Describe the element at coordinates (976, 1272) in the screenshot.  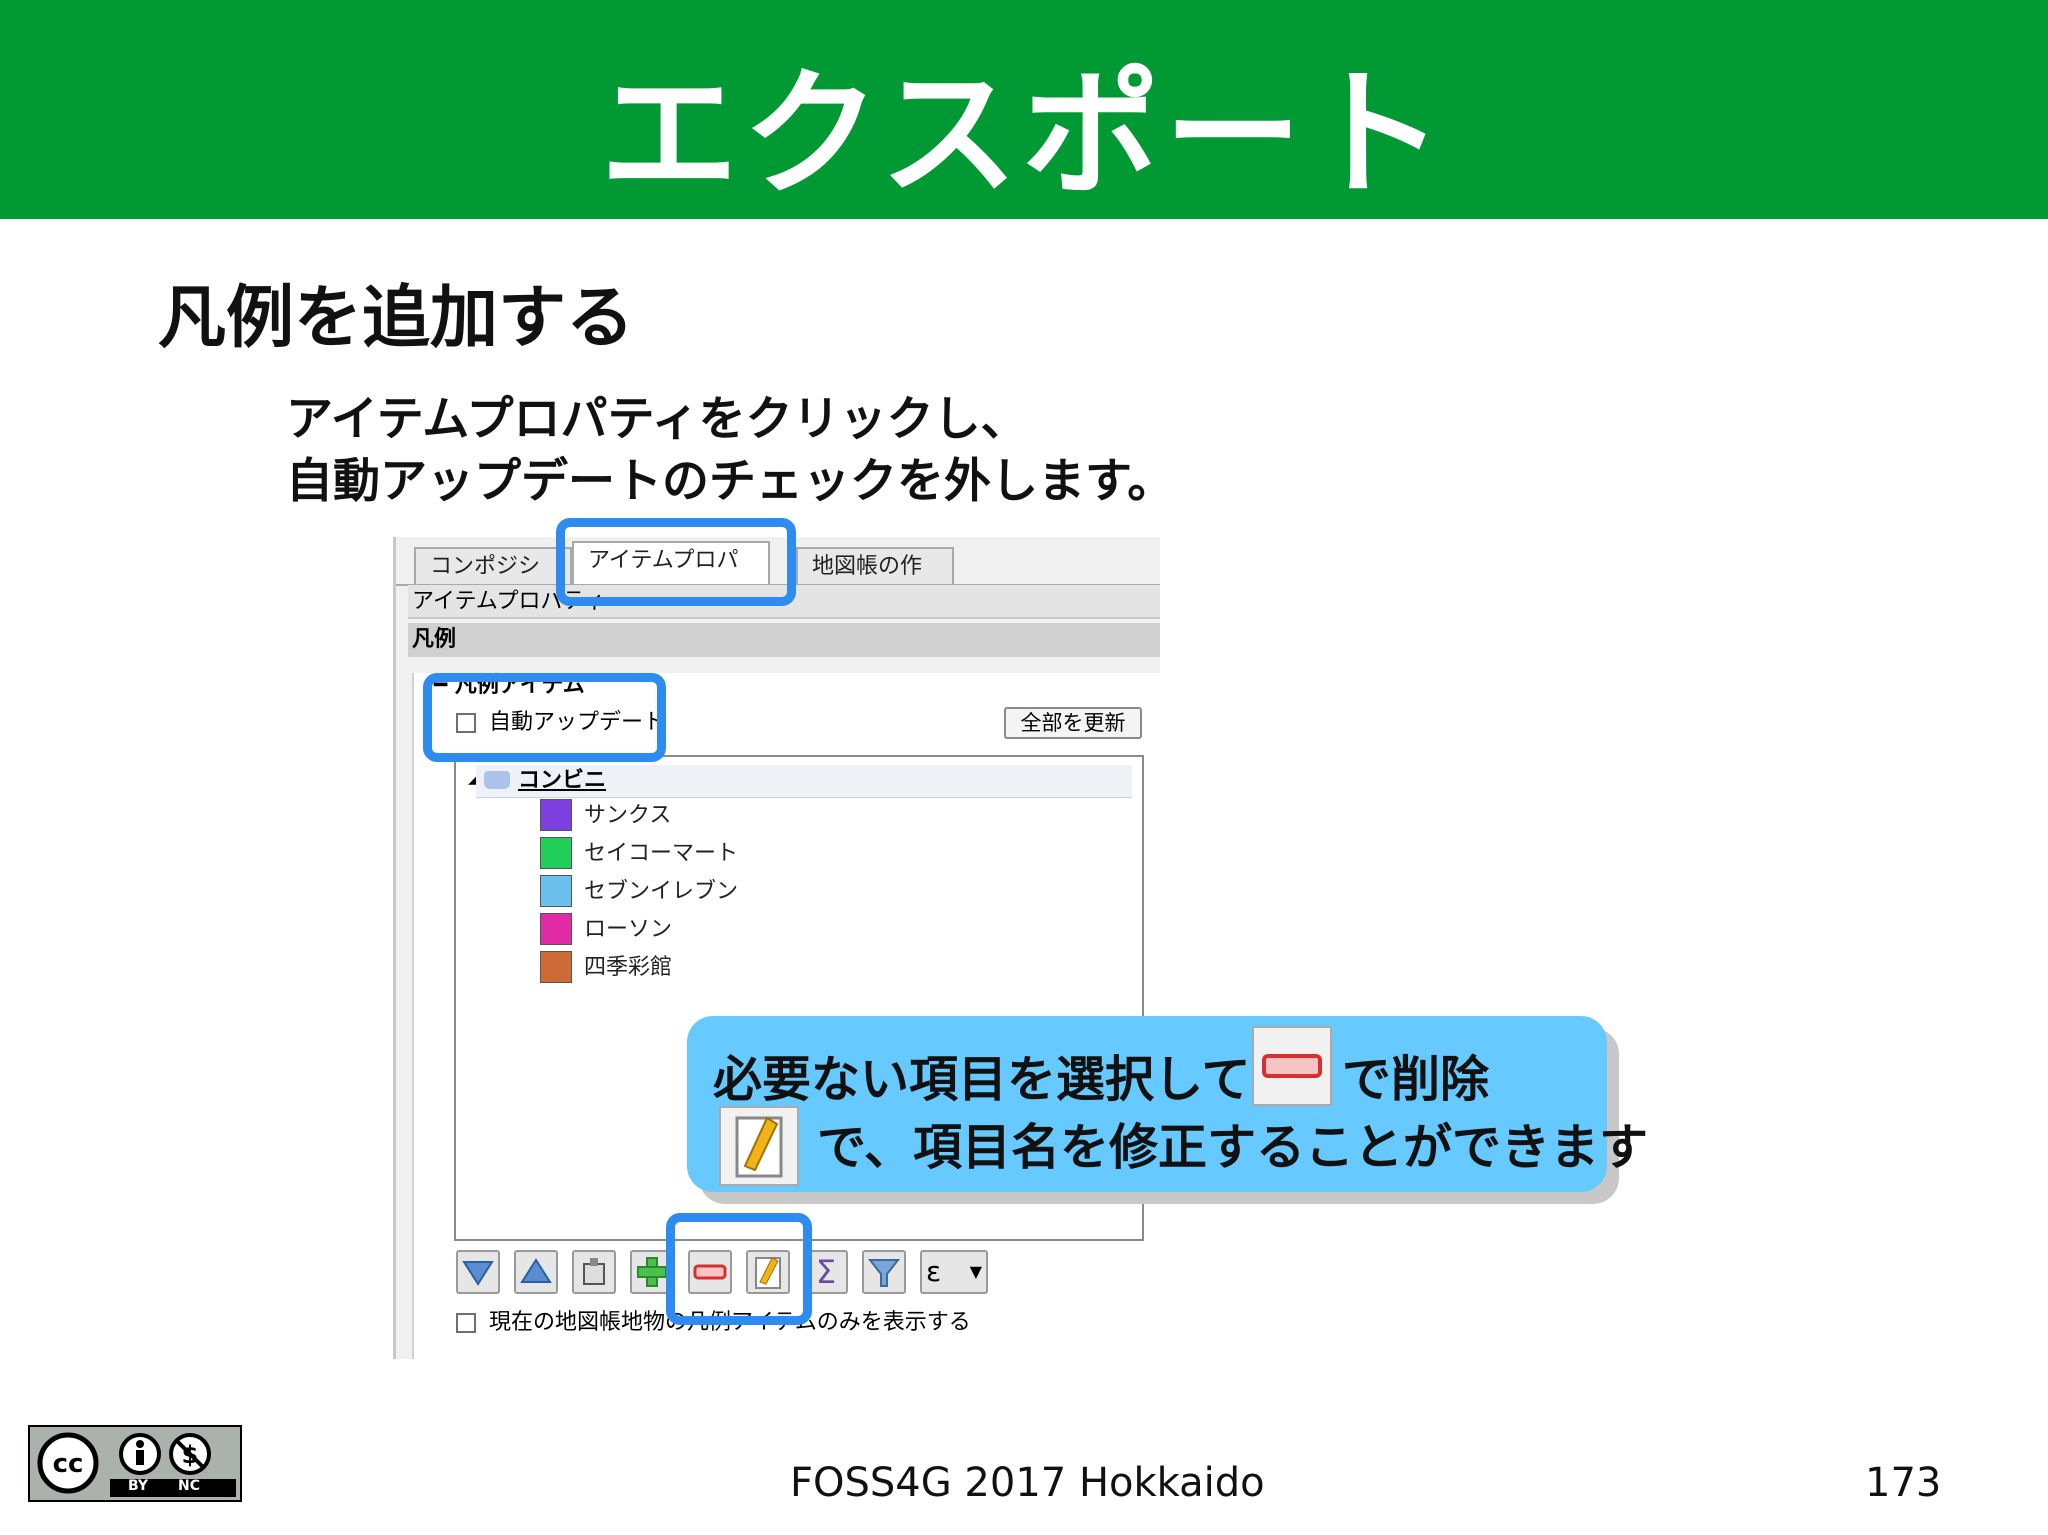
I see `dropdown-arrow-icon: ▼` at that location.